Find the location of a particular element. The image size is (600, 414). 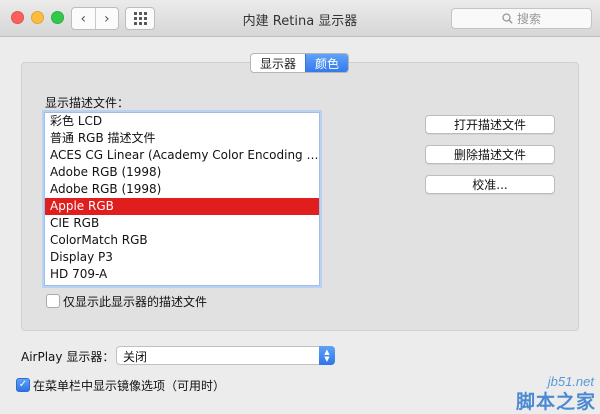

open-profile-button: 打开描述文件 is located at coordinates (490, 124).